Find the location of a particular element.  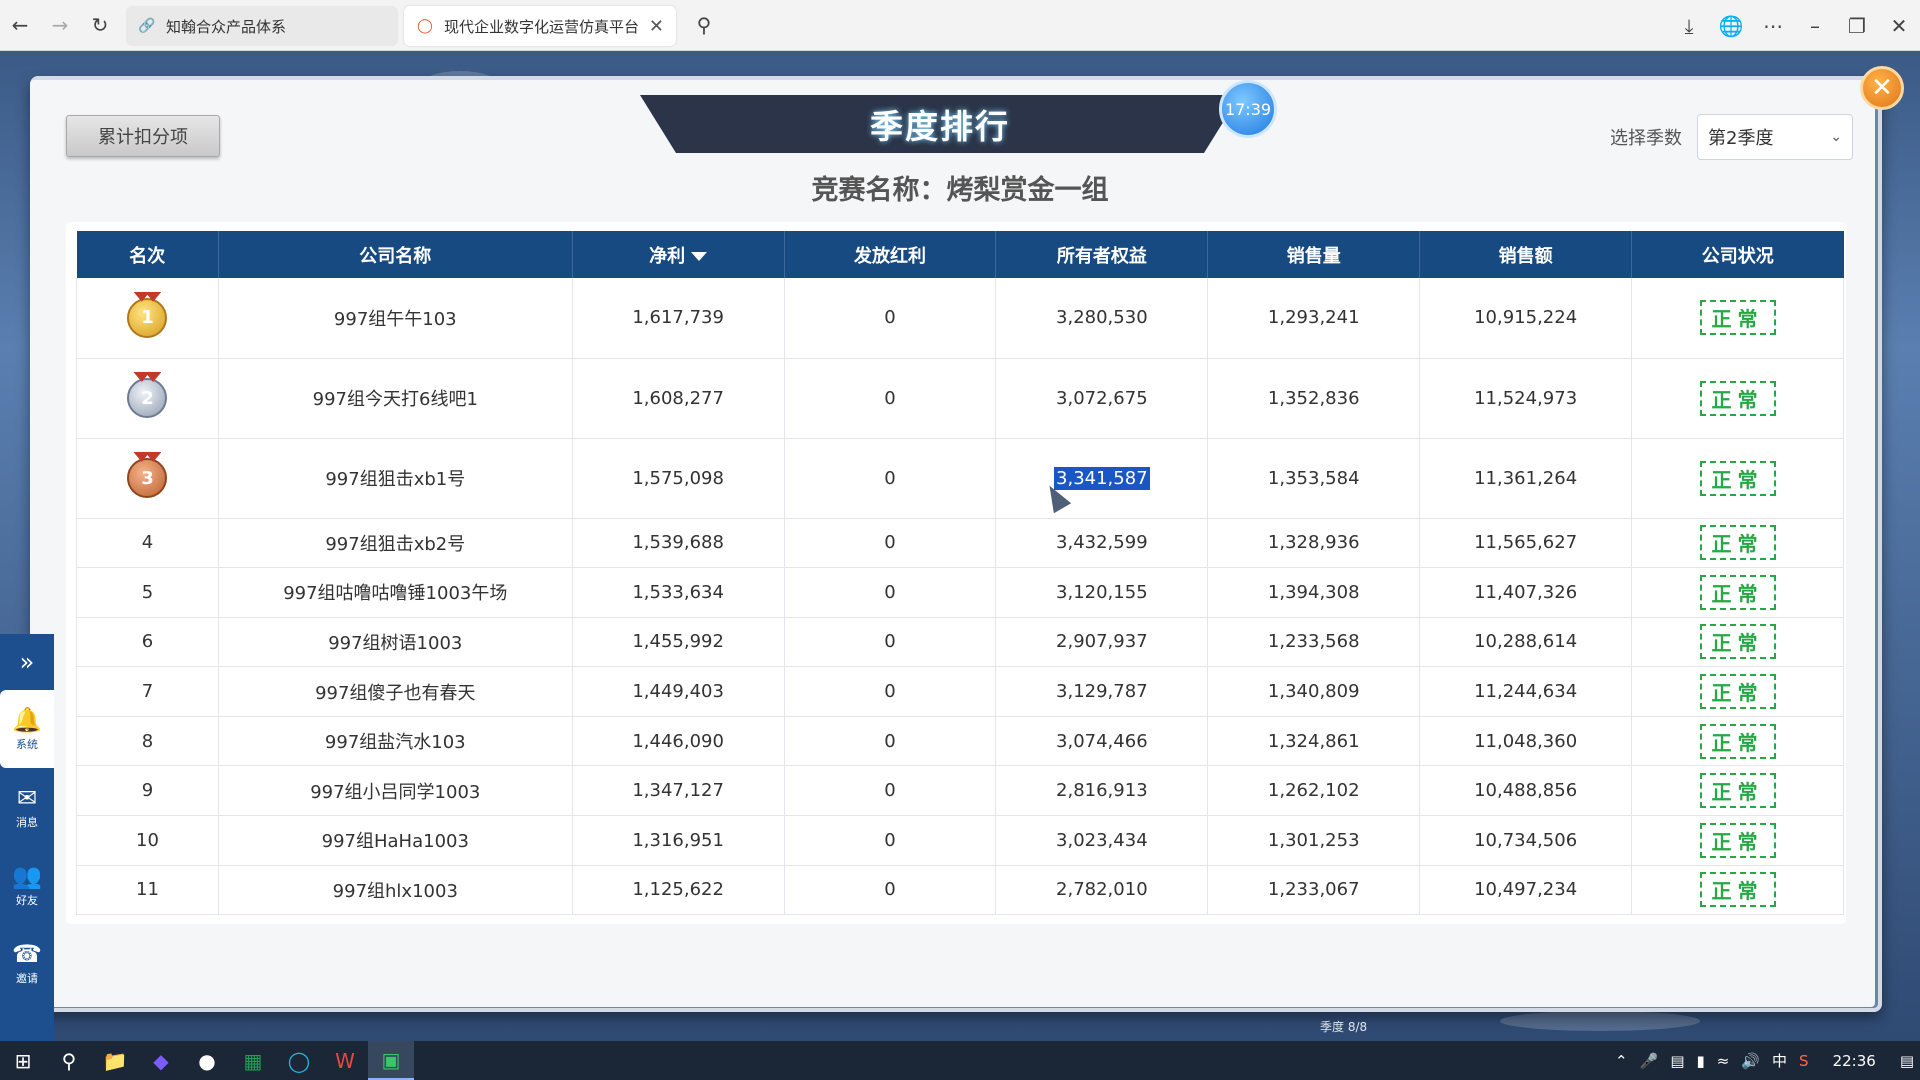

header-status: 公司状况 is located at coordinates (1737, 254).